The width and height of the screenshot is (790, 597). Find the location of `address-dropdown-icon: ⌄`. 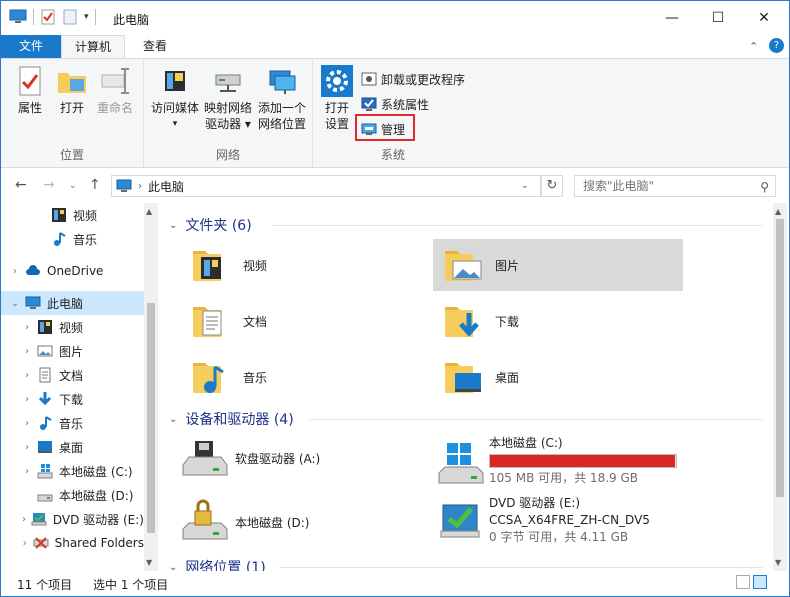

address-dropdown-icon: ⌄ is located at coordinates (525, 186).